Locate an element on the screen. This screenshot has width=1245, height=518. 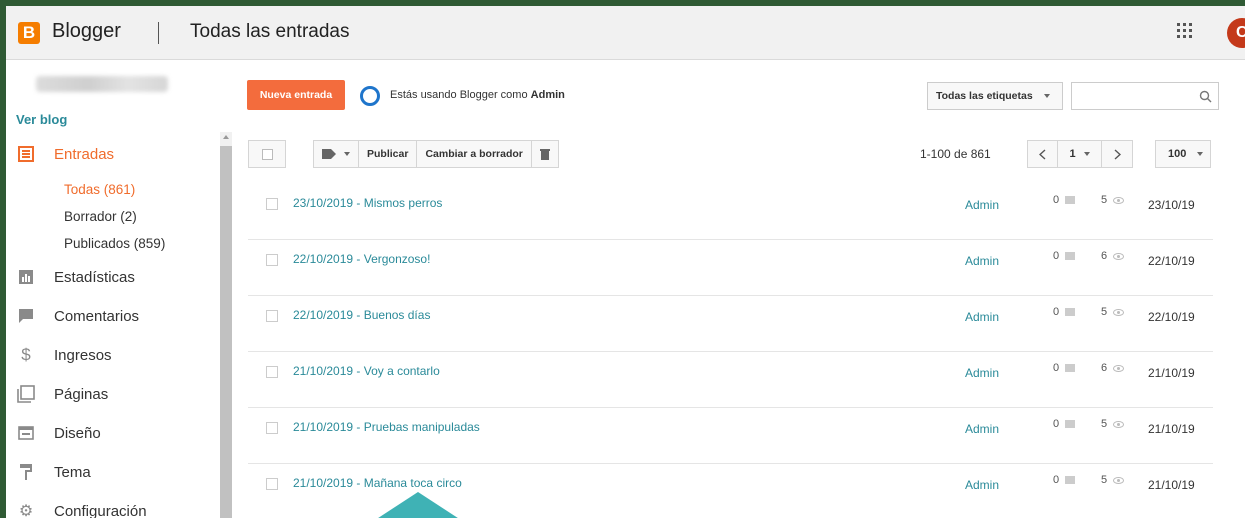
sidebar-item-stats: Estadísticas is located at coordinates (116, 277).